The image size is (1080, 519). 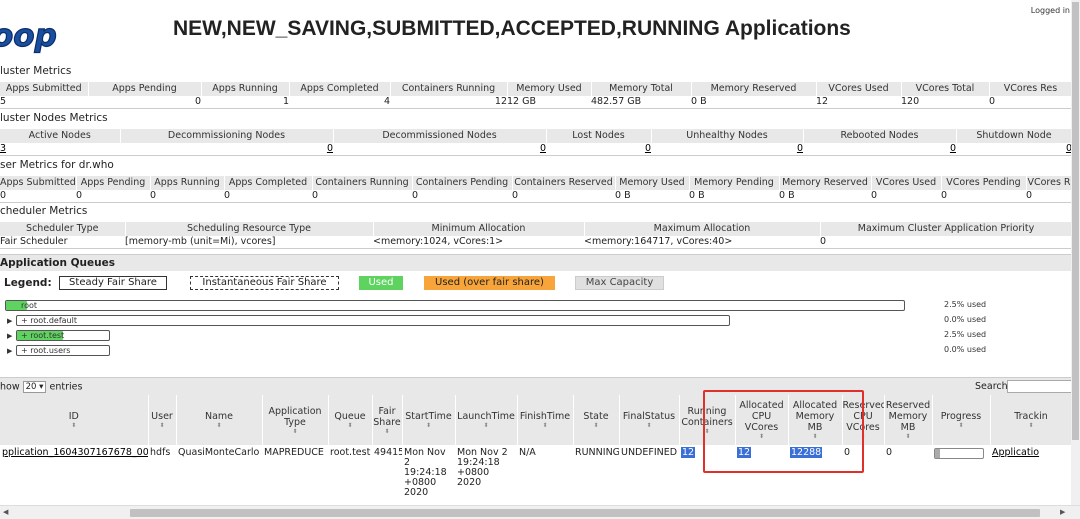 What do you see at coordinates (908, 420) in the screenshot?
I see `column-header: Reserved Memory MB ⬍` at bounding box center [908, 420].